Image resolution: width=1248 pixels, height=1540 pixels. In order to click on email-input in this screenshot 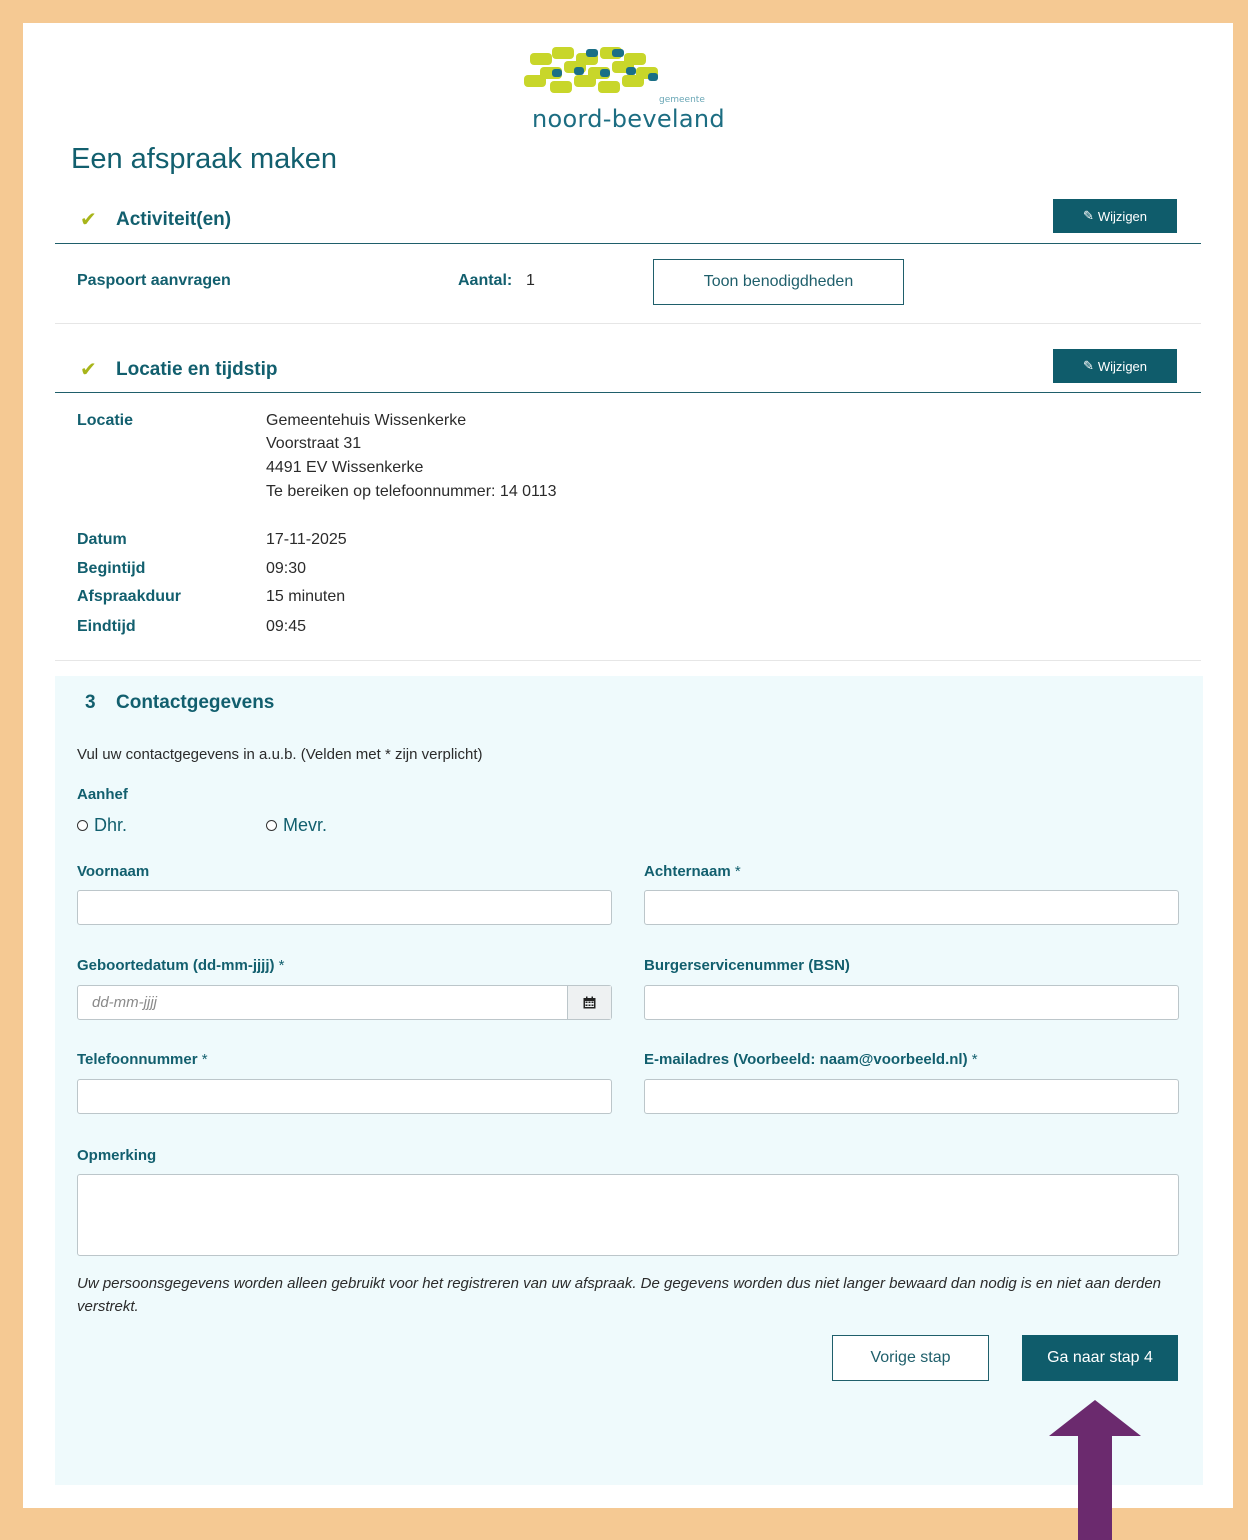, I will do `click(911, 1096)`.